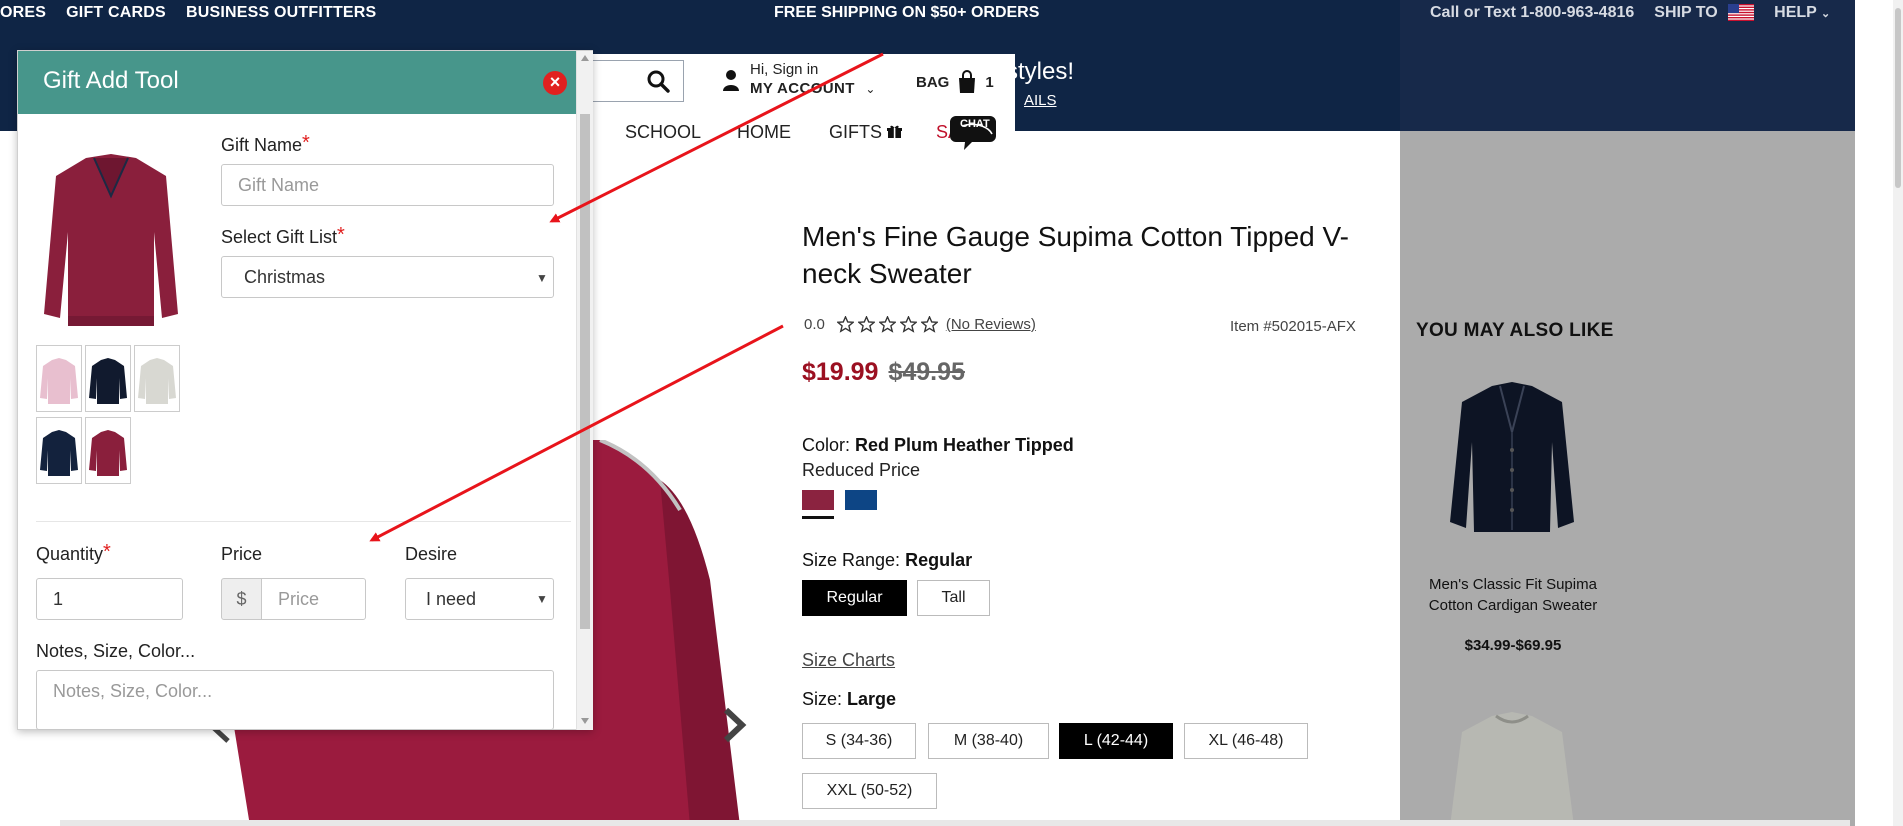 The height and width of the screenshot is (826, 1903). I want to click on item-number: Item #502015-AFX, so click(1293, 326).